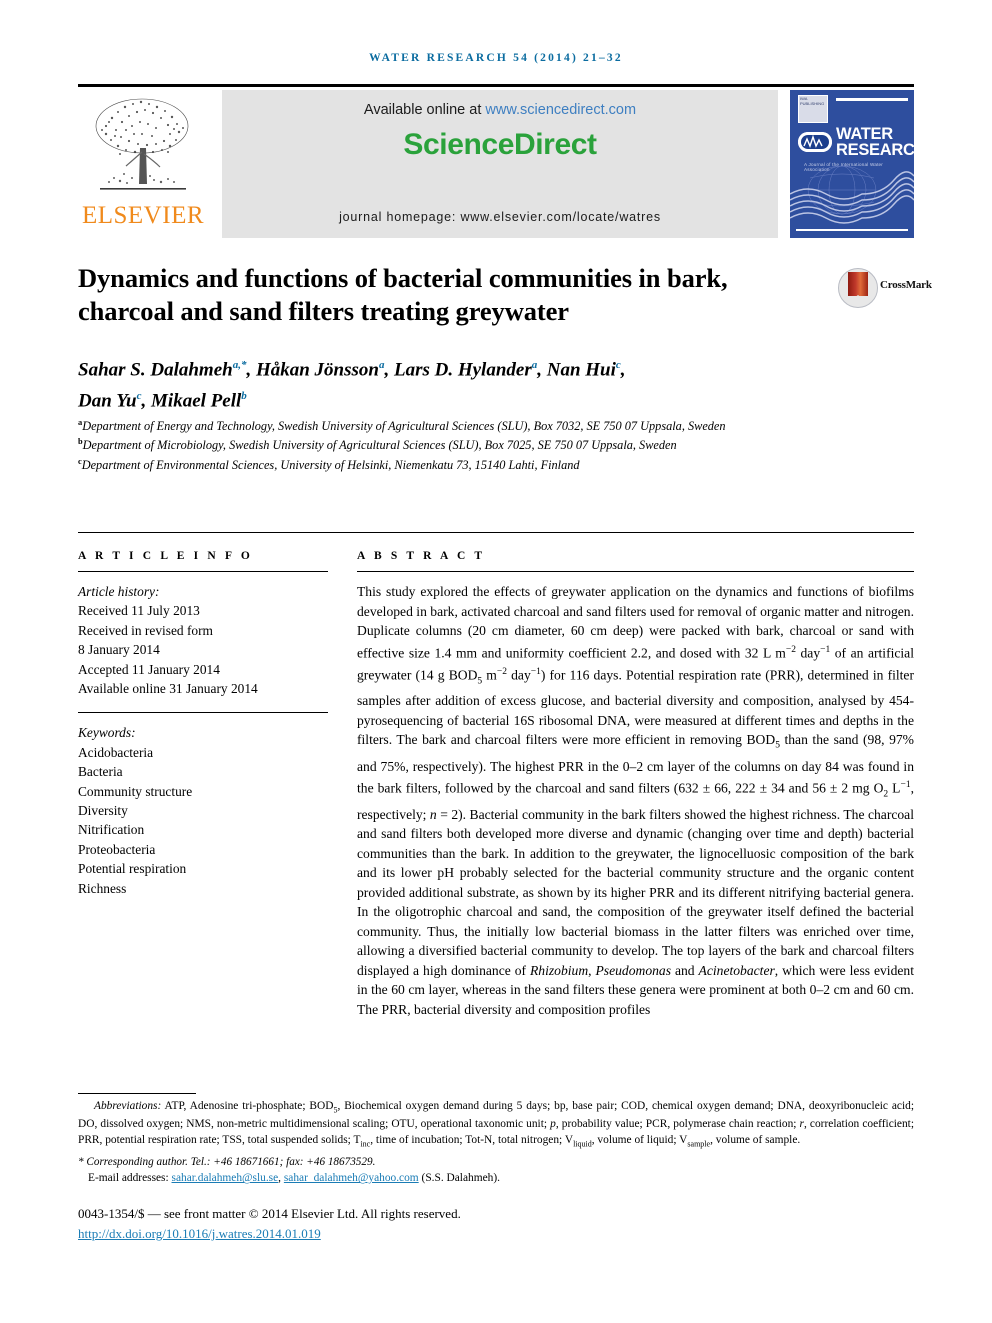  What do you see at coordinates (143, 215) in the screenshot?
I see `elsevier-wordmark: ELSEVIER` at bounding box center [143, 215].